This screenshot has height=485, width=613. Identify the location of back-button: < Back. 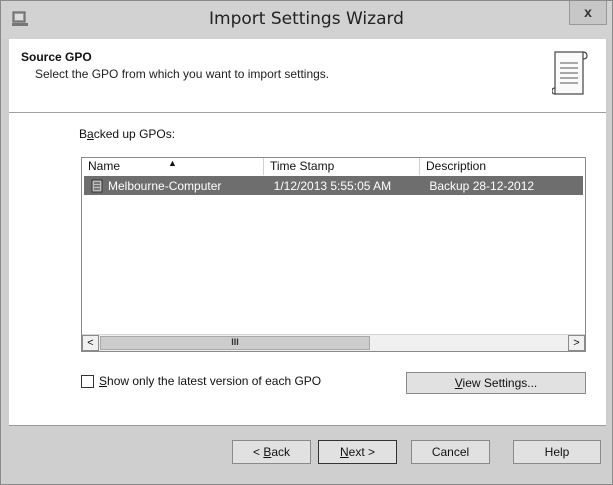
(271, 452).